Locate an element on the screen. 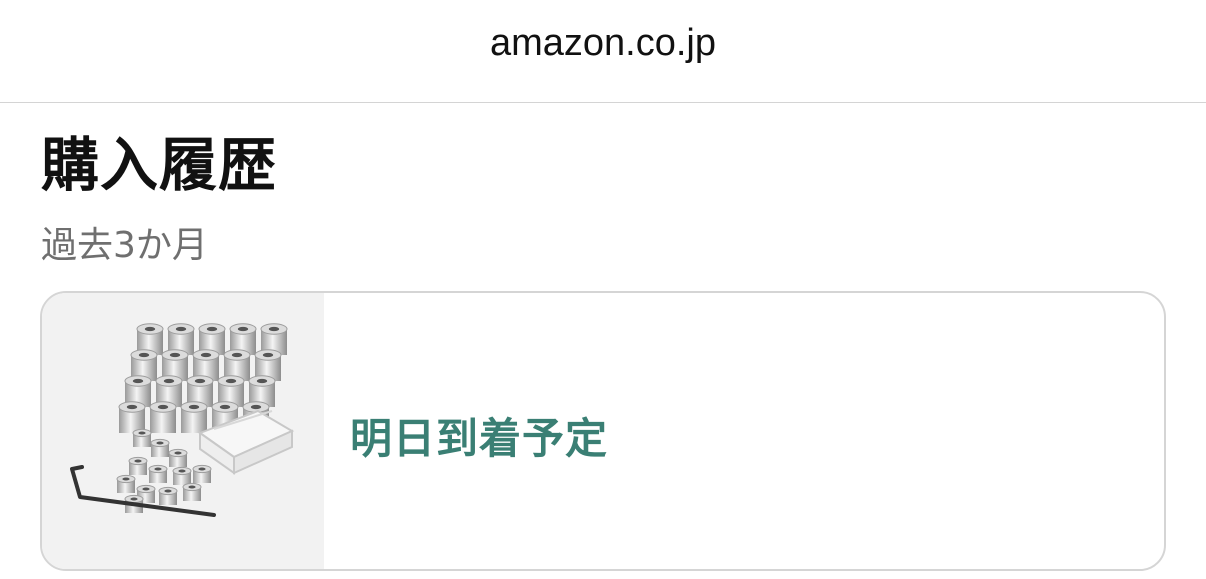 The width and height of the screenshot is (1206, 579). url-text: amazon.co.jp is located at coordinates (603, 43).